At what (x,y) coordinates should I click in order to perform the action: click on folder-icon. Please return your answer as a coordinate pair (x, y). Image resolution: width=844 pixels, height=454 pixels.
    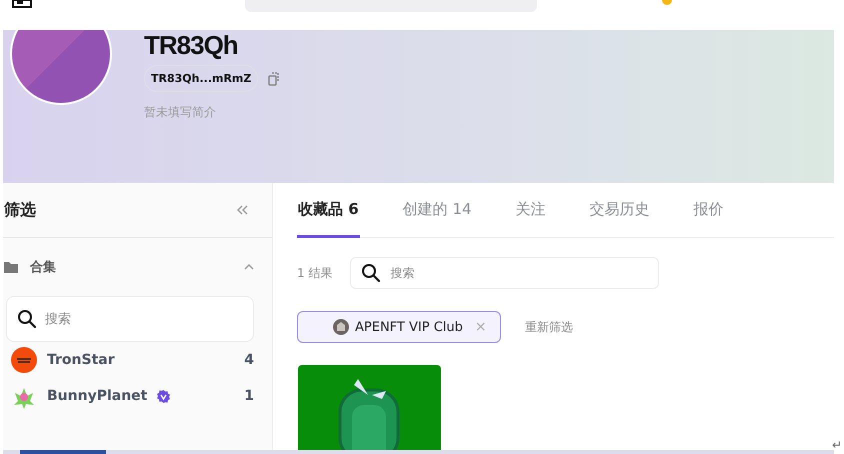
    Looking at the image, I should click on (11, 267).